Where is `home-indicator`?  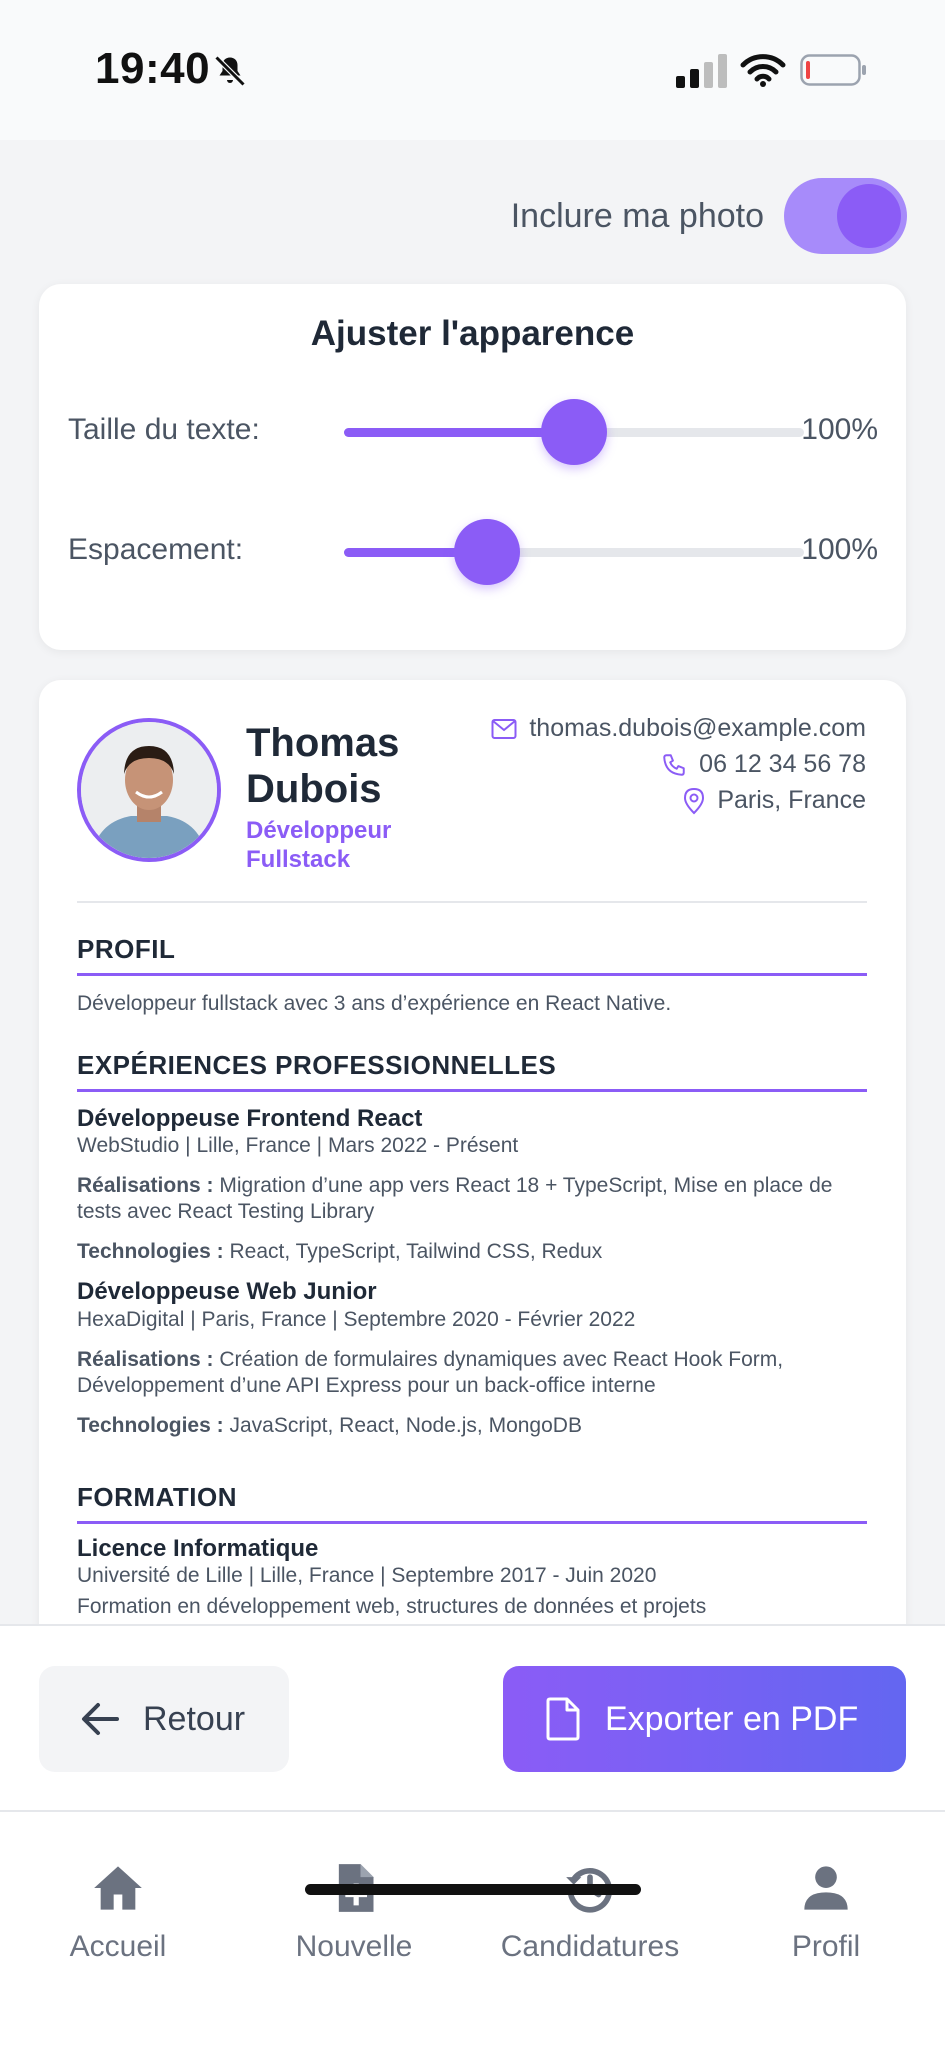 home-indicator is located at coordinates (473, 1889).